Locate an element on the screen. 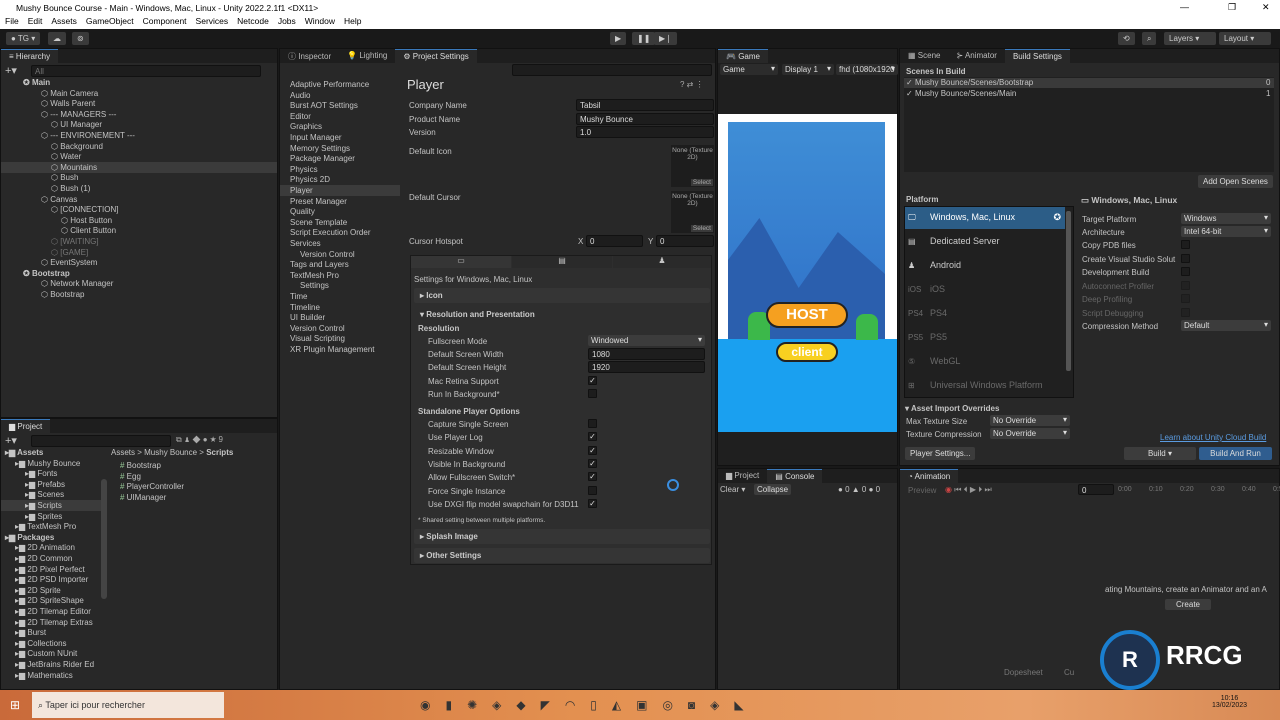  collapse-button: Collapse is located at coordinates (773, 489).